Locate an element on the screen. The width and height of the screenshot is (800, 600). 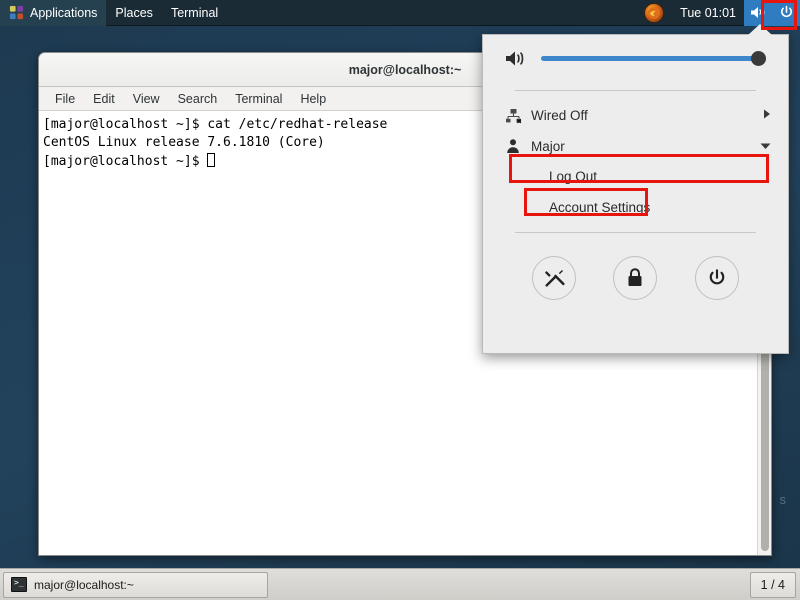
menu-terminal: Terminal is located at coordinates (258, 99).